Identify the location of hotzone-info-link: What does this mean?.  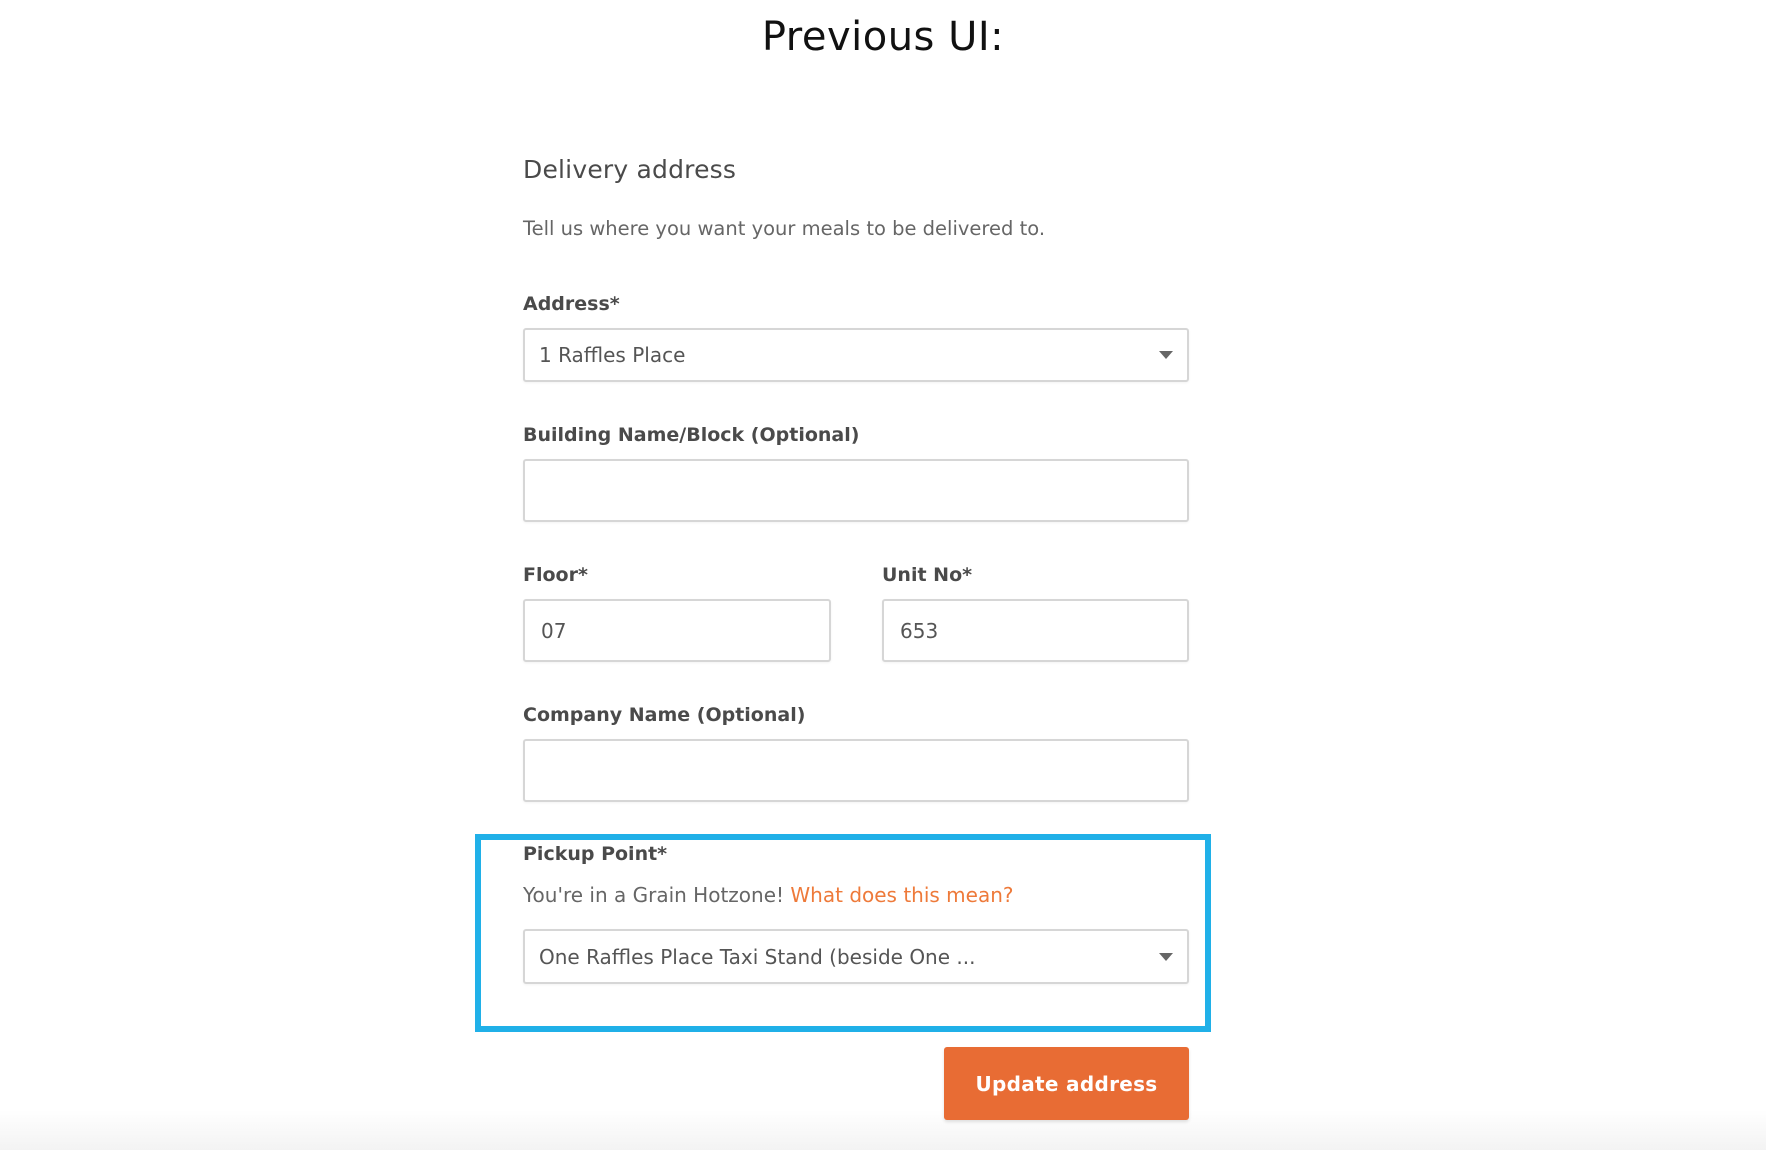
(901, 895).